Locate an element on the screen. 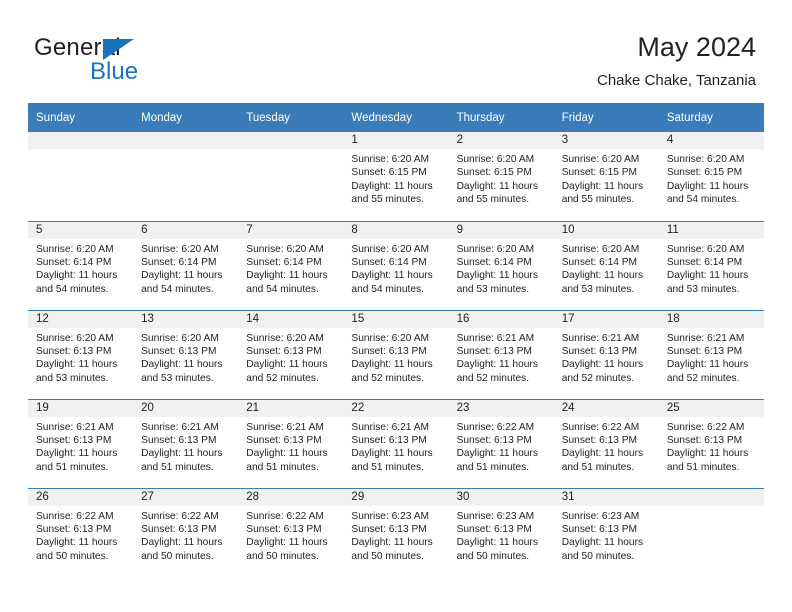 This screenshot has width=792, height=612. brand-logo: General Blue is located at coordinates (129, 62).